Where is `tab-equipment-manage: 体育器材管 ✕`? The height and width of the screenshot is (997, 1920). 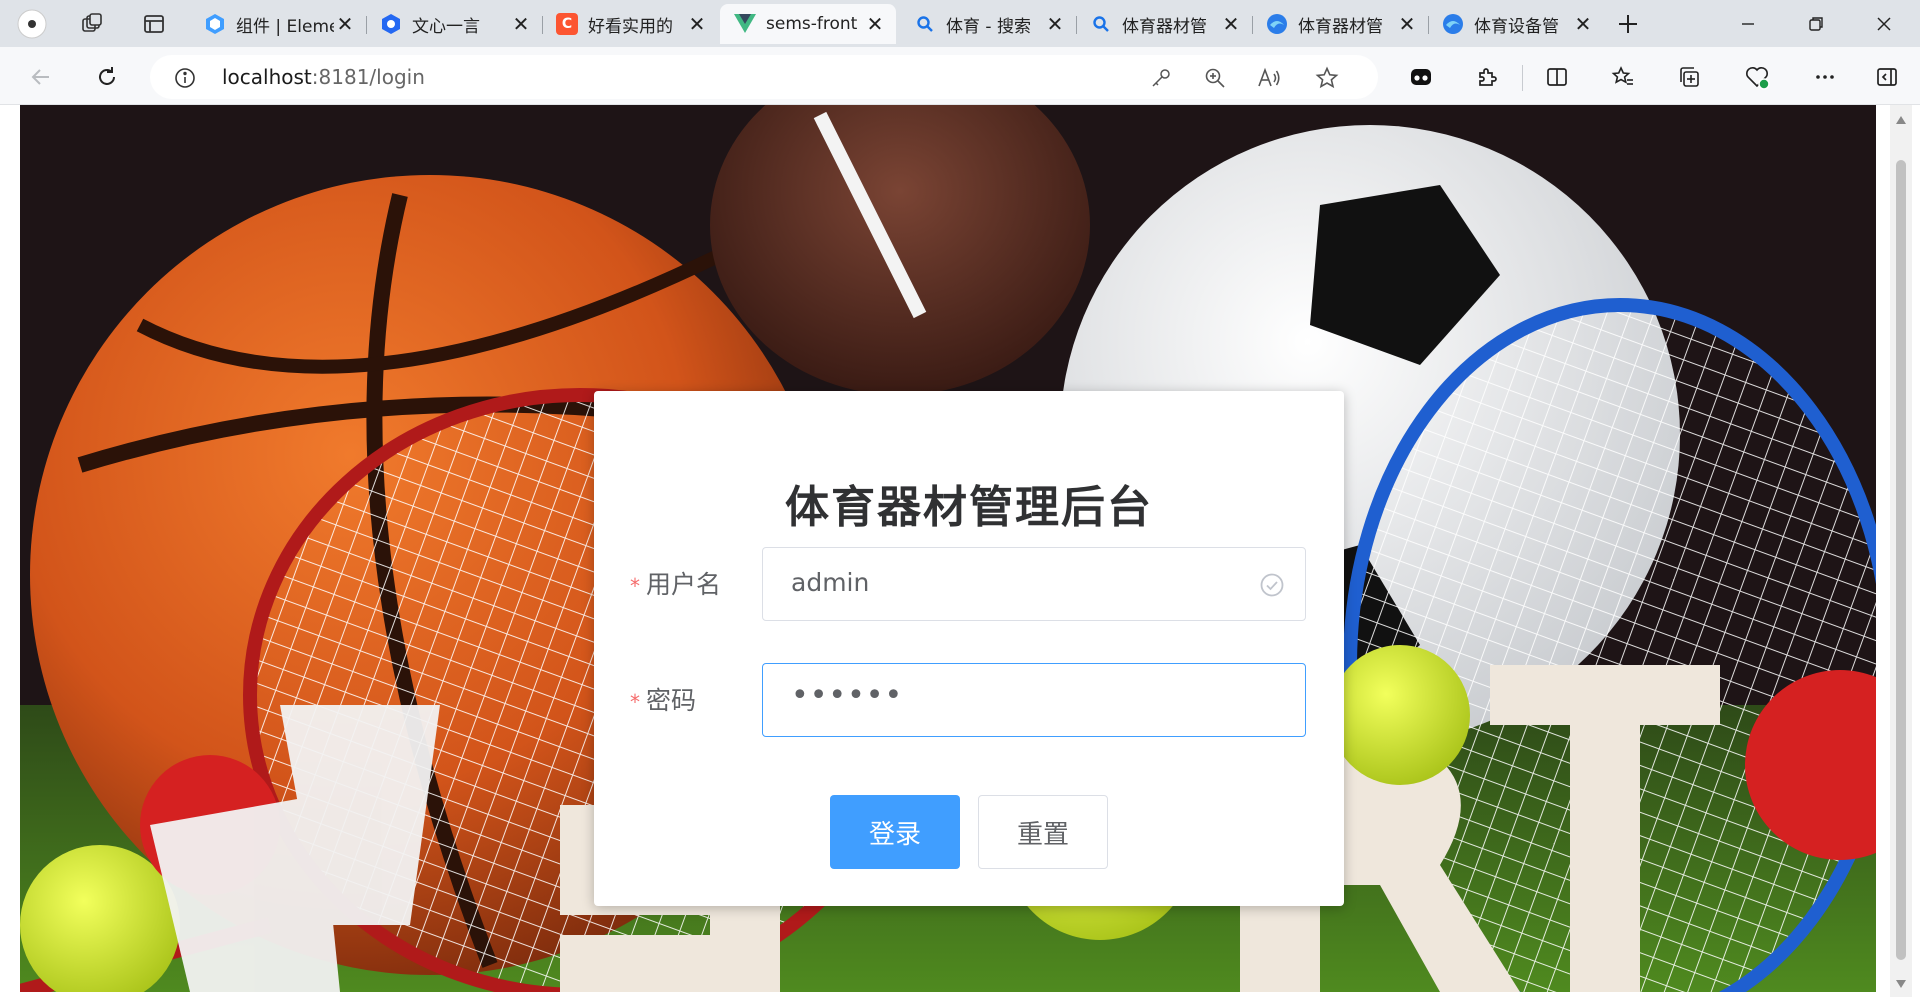 tab-equipment-manage: 体育器材管 ✕ is located at coordinates (1340, 24).